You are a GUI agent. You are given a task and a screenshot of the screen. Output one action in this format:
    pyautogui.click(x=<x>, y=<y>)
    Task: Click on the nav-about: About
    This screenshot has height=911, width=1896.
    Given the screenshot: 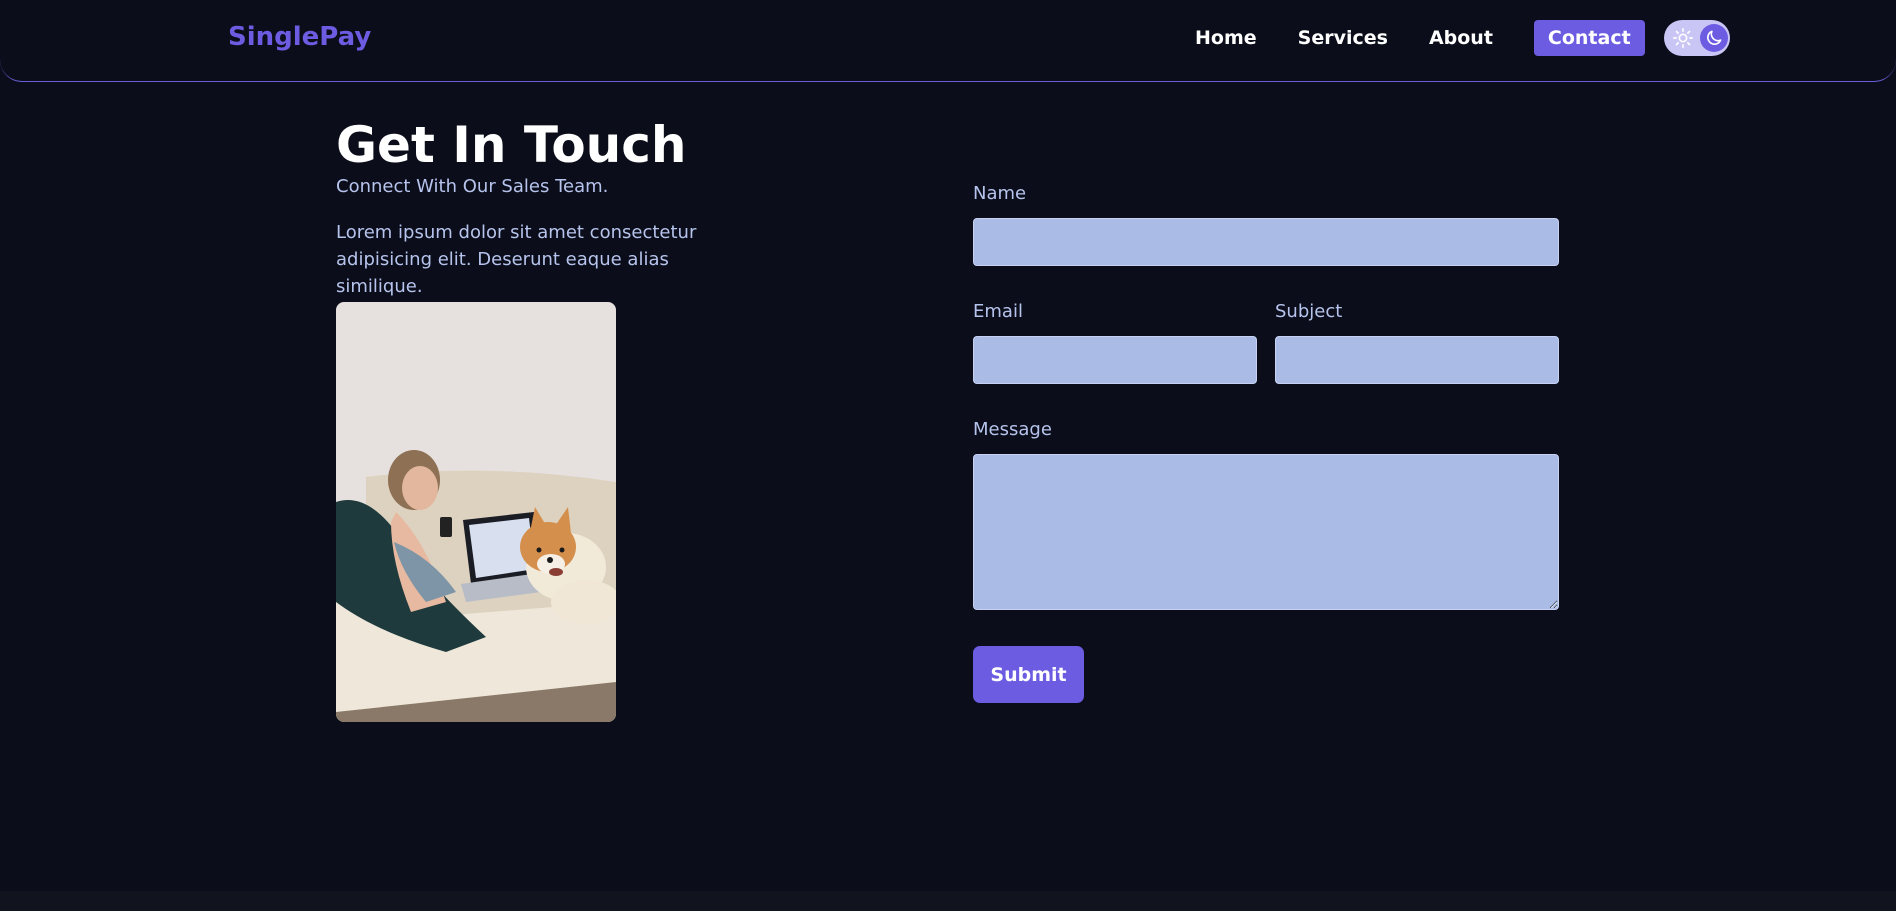 What is the action you would take?
    pyautogui.click(x=1461, y=38)
    